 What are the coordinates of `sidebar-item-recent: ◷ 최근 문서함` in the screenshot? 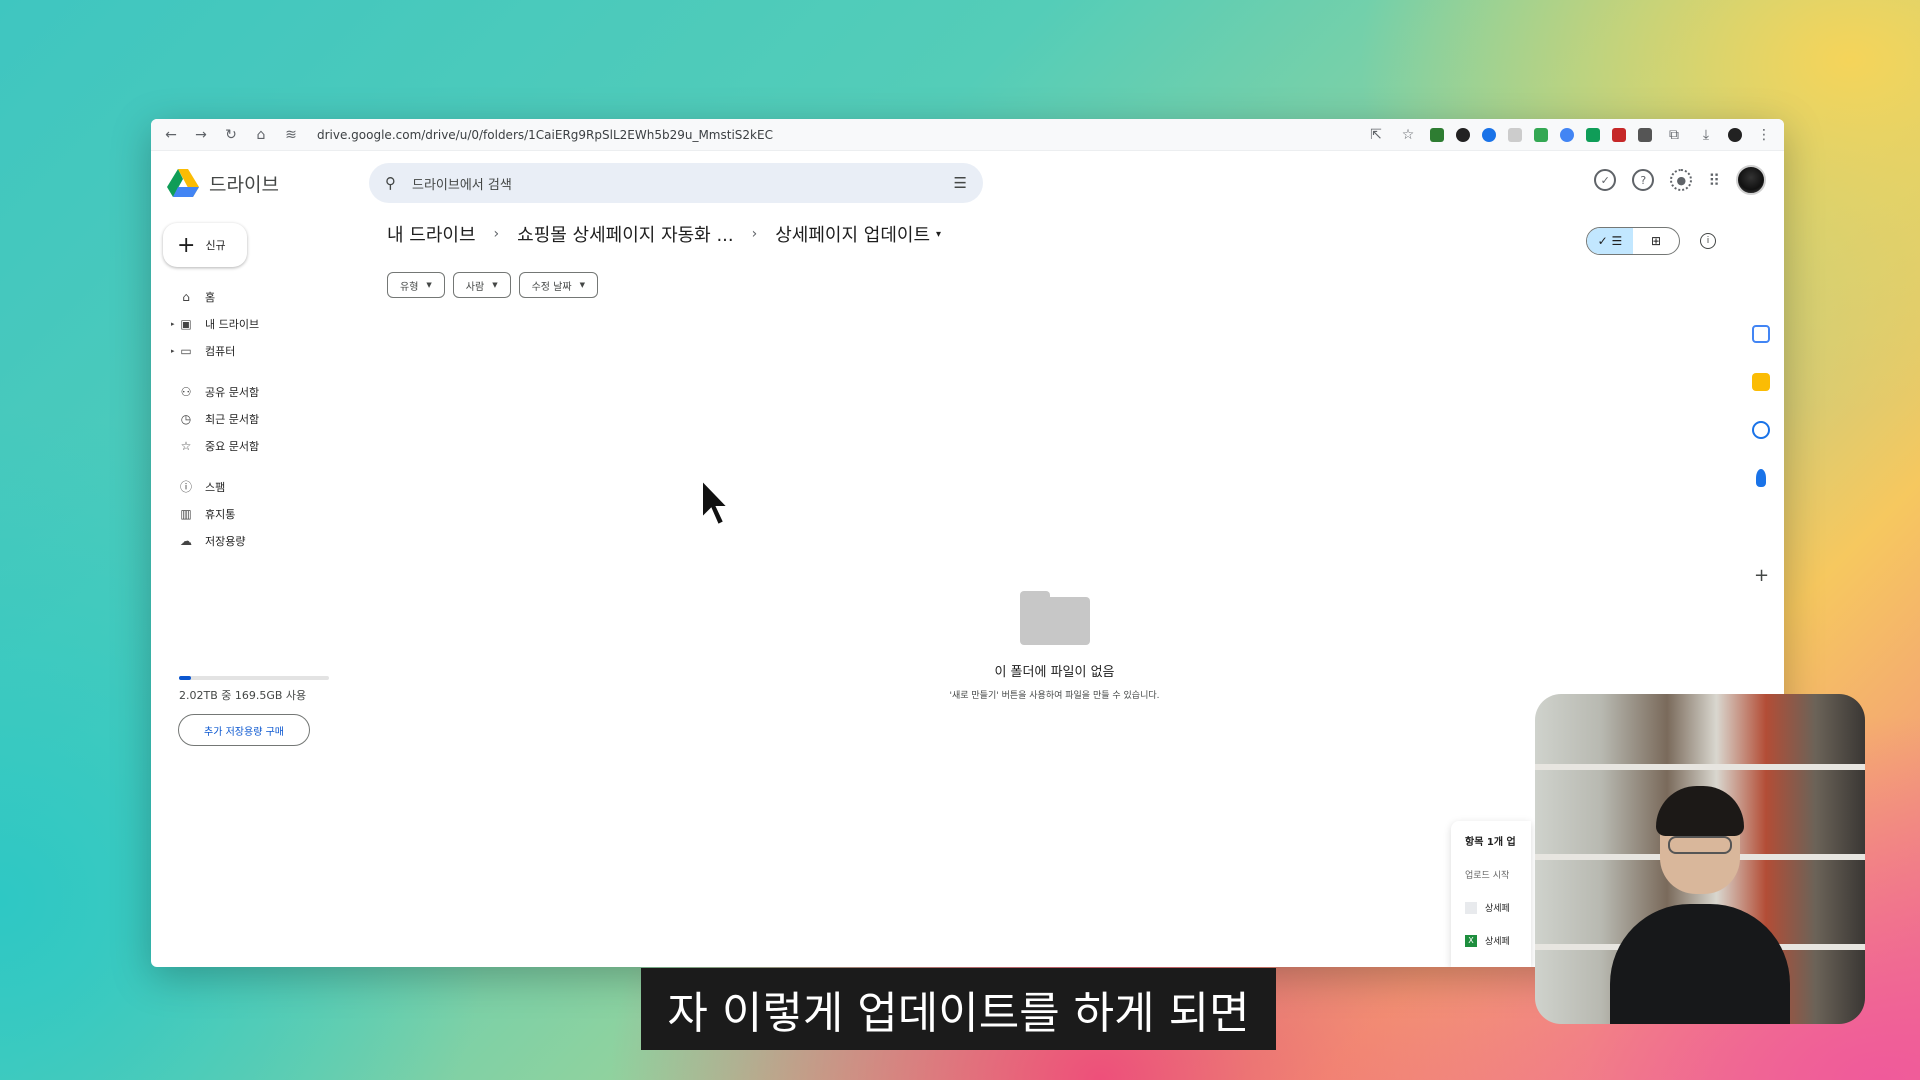 It's located at (261, 418).